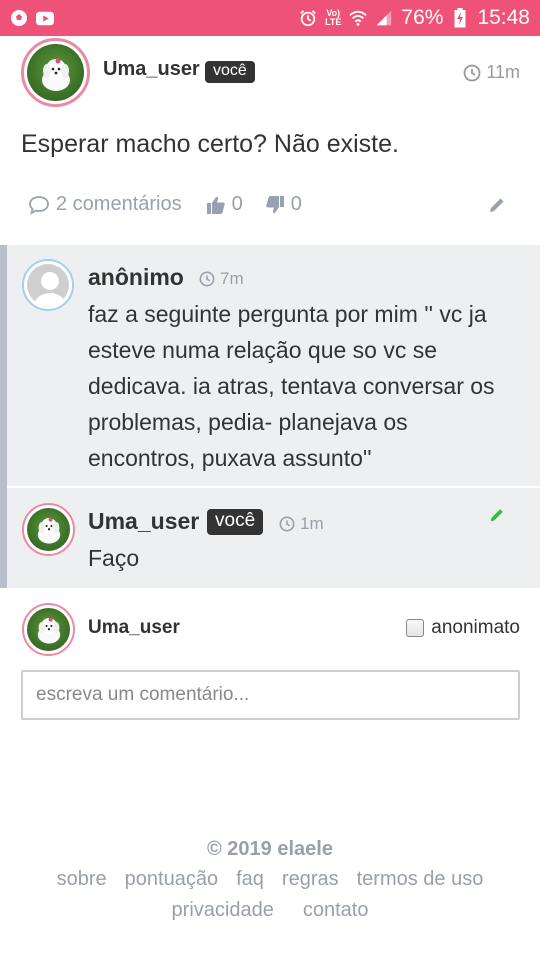 The height and width of the screenshot is (960, 540). I want to click on compose-avatar, so click(48, 629).